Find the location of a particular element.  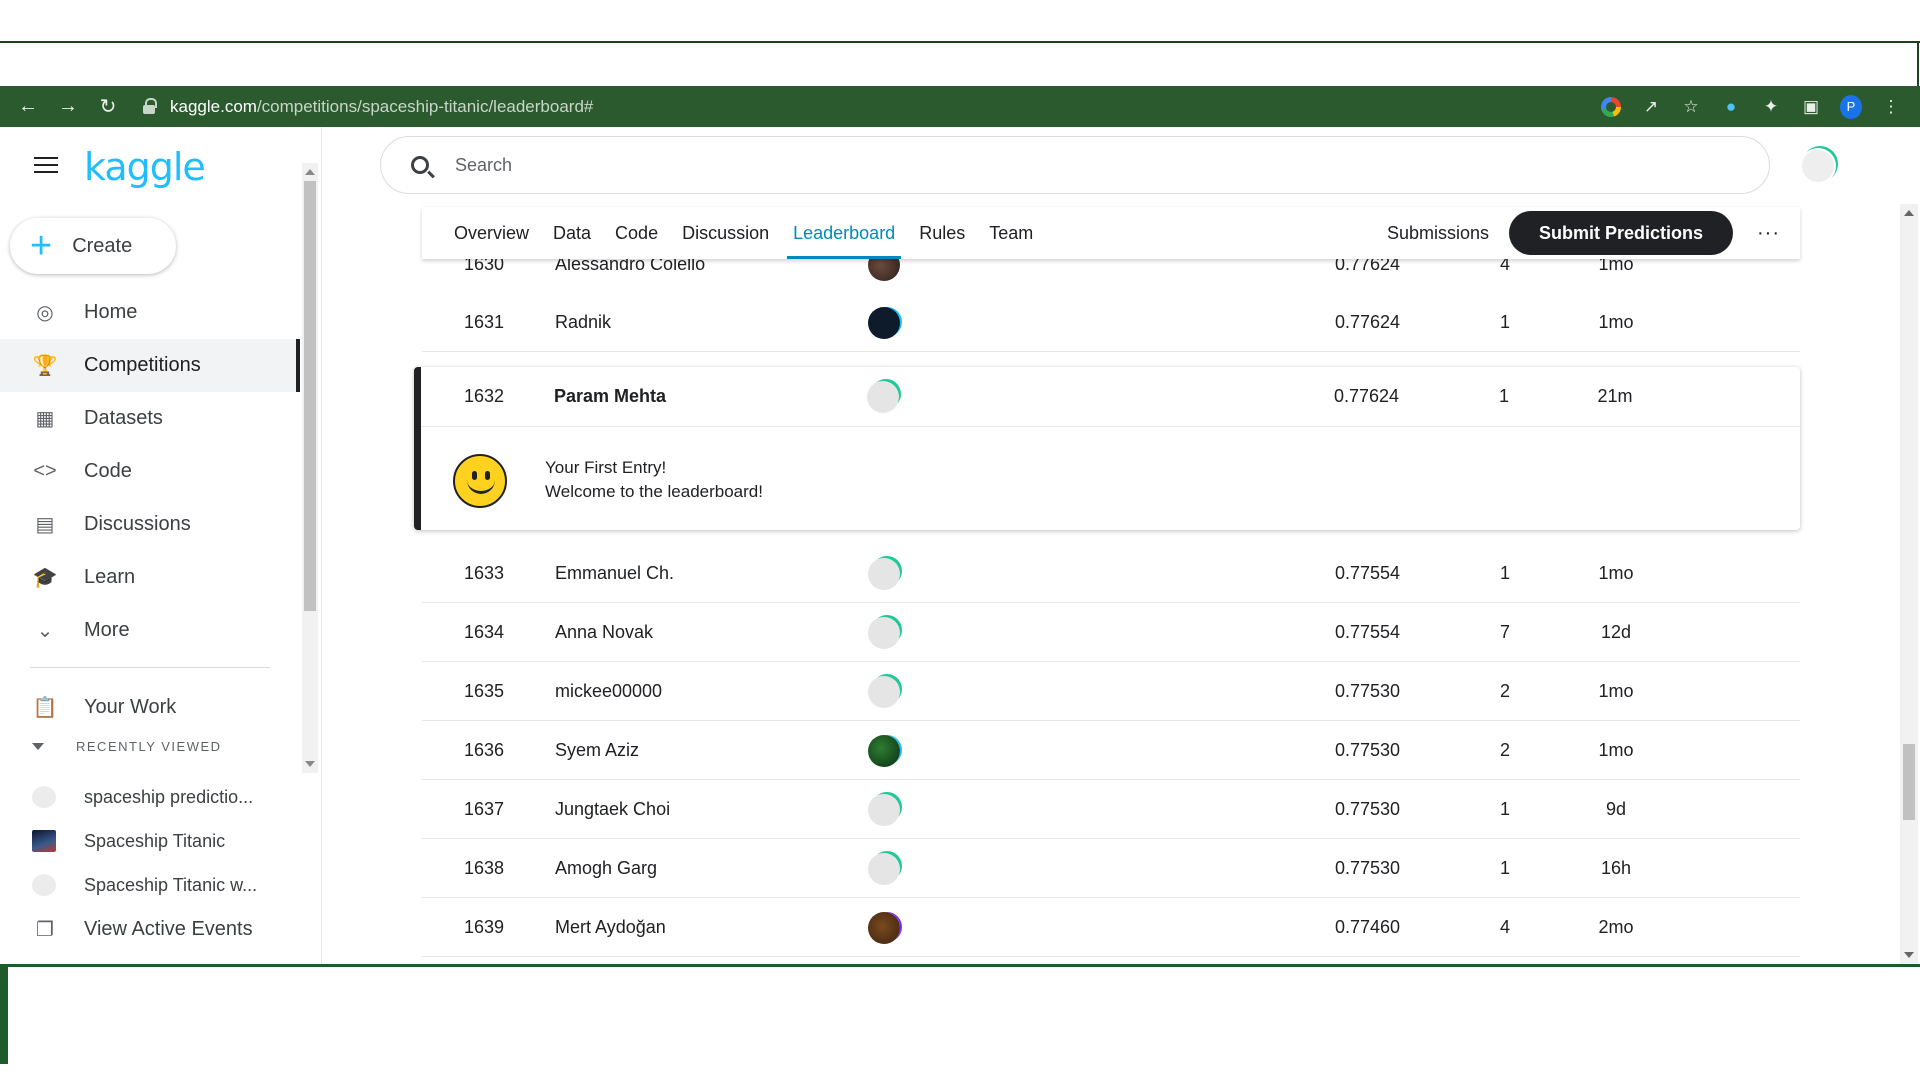

team-name: Syem Aziz is located at coordinates (597, 750).